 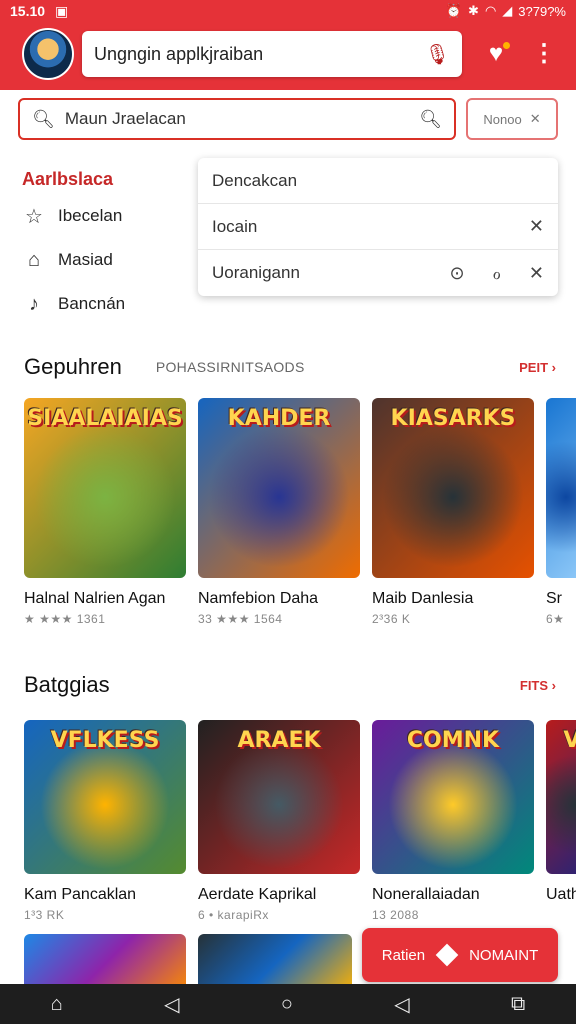 What do you see at coordinates (561, 894) in the screenshot?
I see `game-card-title: Uathoc` at bounding box center [561, 894].